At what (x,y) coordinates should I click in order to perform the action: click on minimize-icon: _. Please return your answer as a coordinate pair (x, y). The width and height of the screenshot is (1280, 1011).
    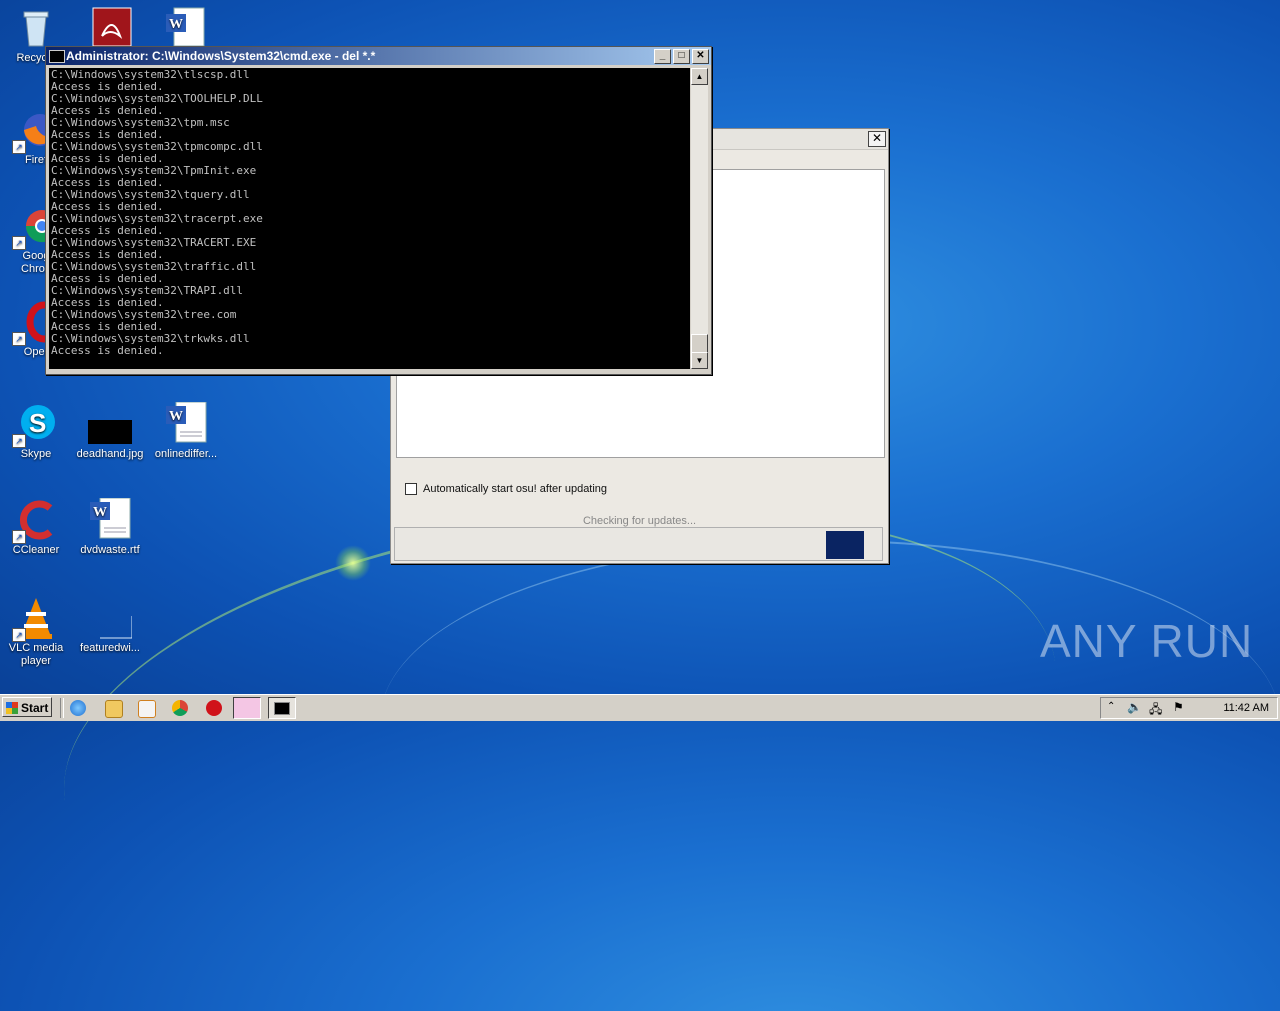
    Looking at the image, I should click on (662, 55).